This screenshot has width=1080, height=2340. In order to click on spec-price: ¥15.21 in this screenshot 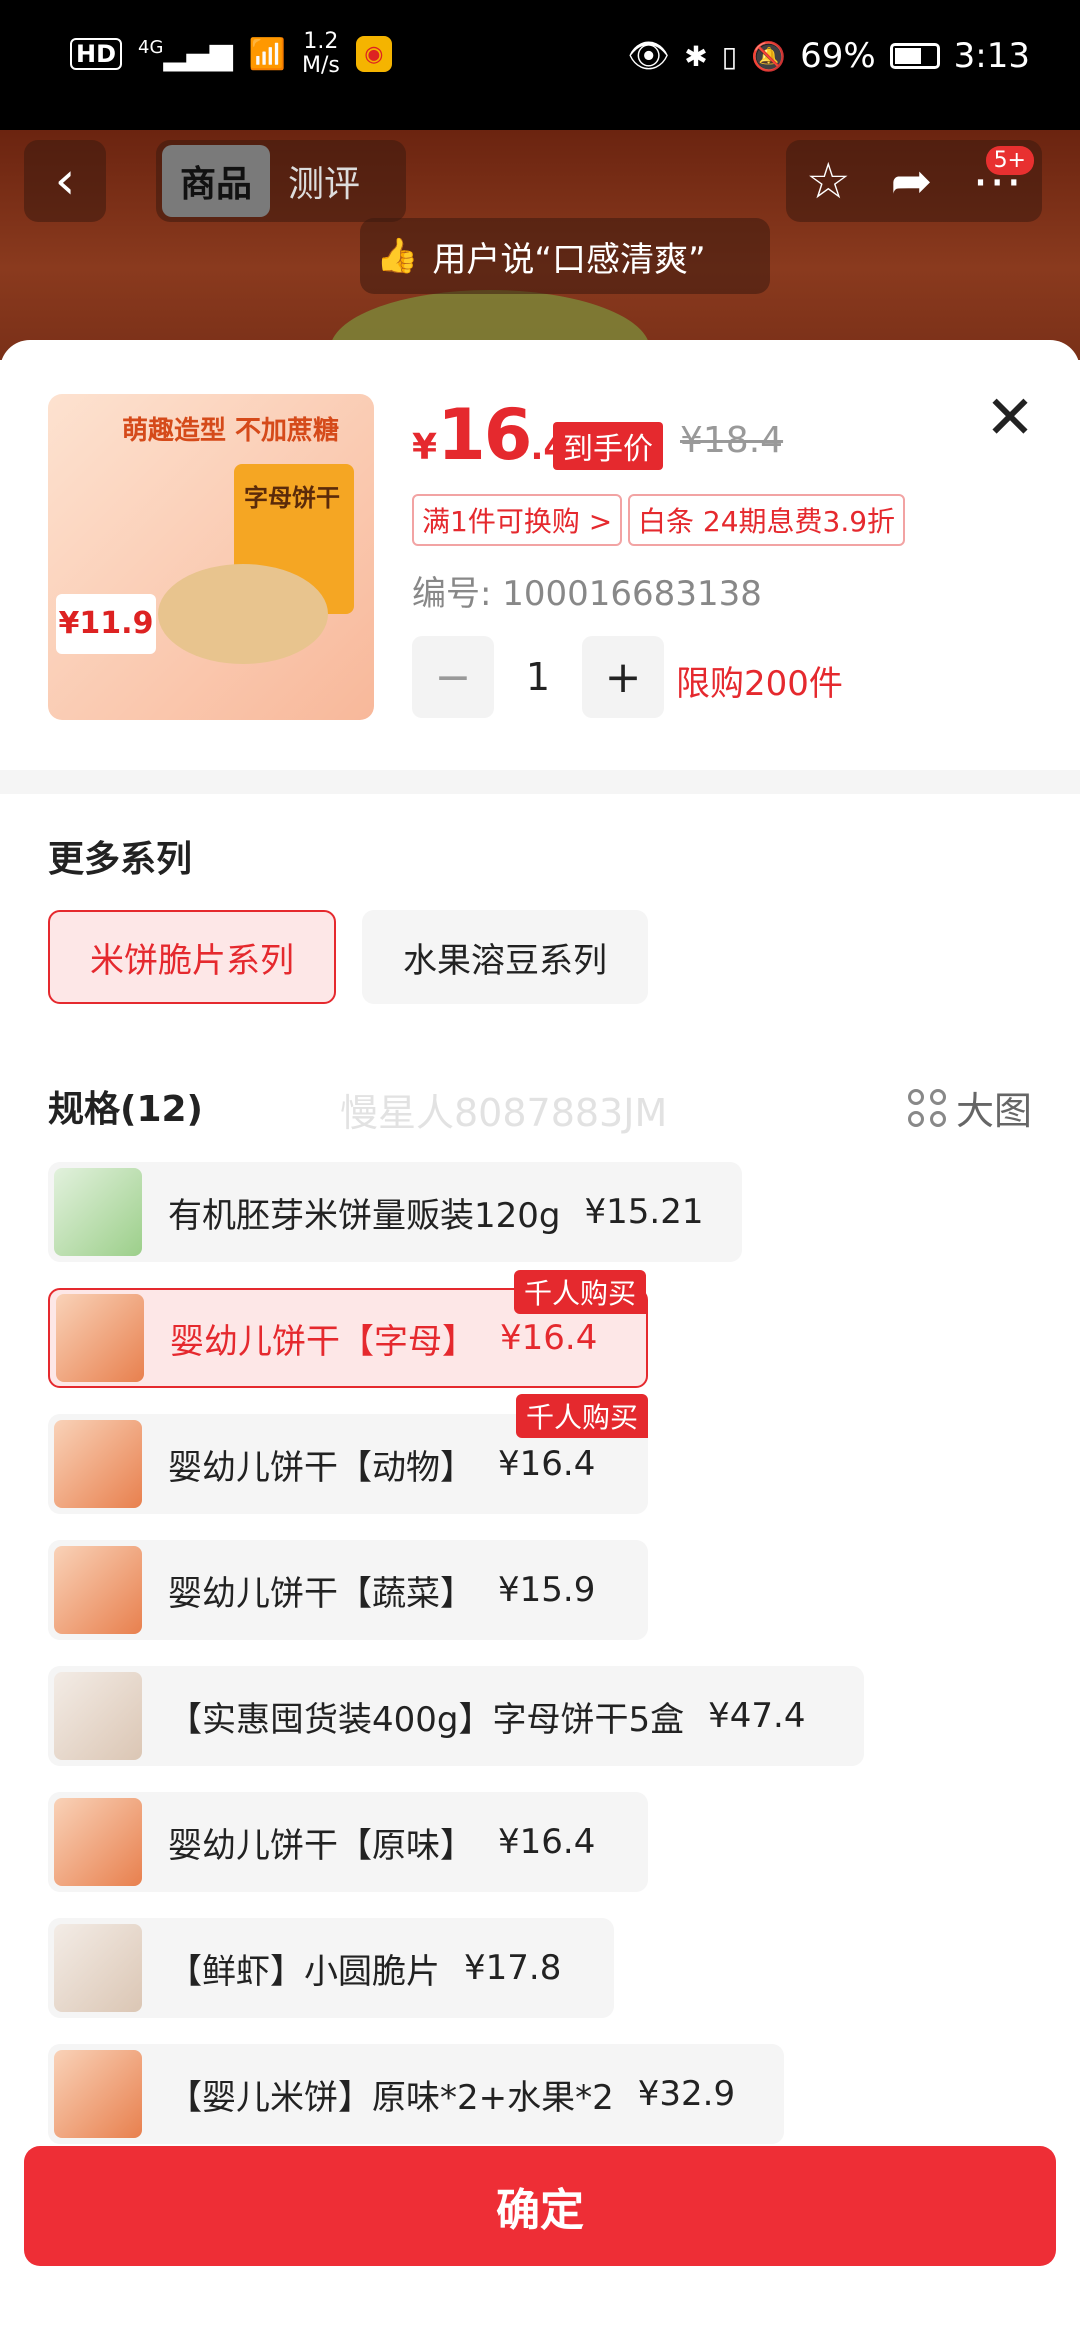, I will do `click(644, 1212)`.